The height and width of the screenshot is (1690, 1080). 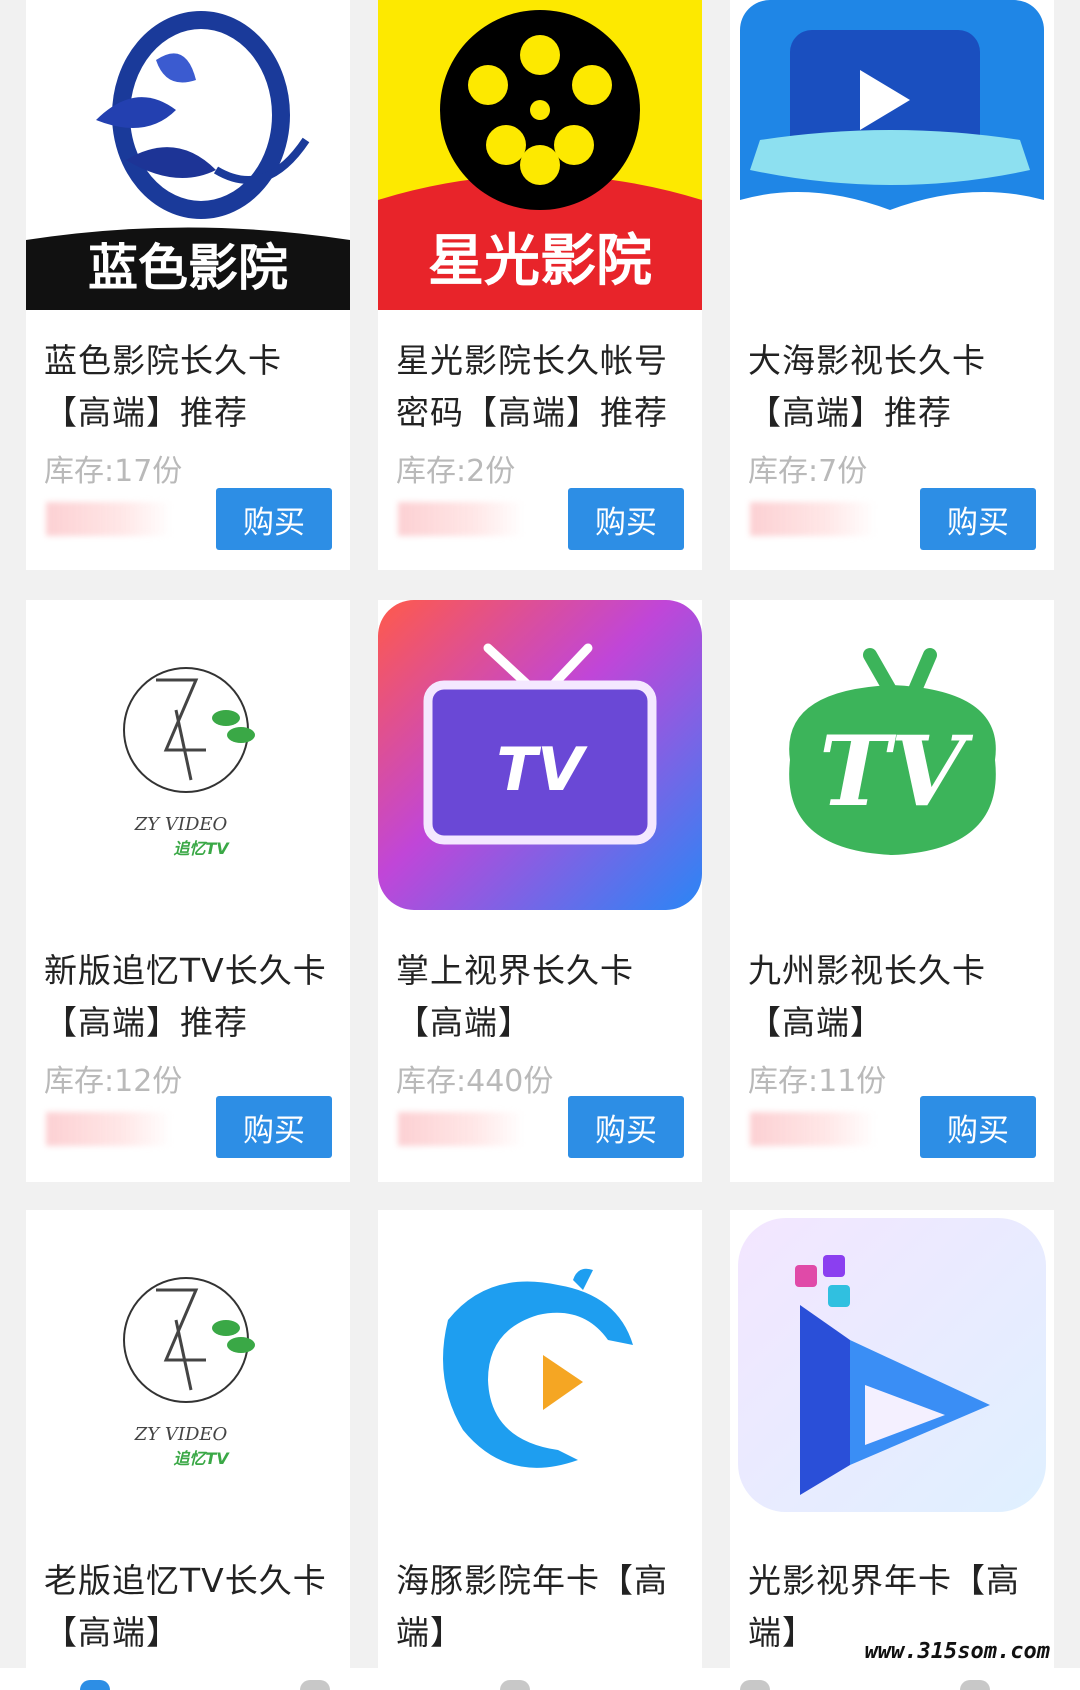 What do you see at coordinates (975, 1685) in the screenshot?
I see `tab-profile` at bounding box center [975, 1685].